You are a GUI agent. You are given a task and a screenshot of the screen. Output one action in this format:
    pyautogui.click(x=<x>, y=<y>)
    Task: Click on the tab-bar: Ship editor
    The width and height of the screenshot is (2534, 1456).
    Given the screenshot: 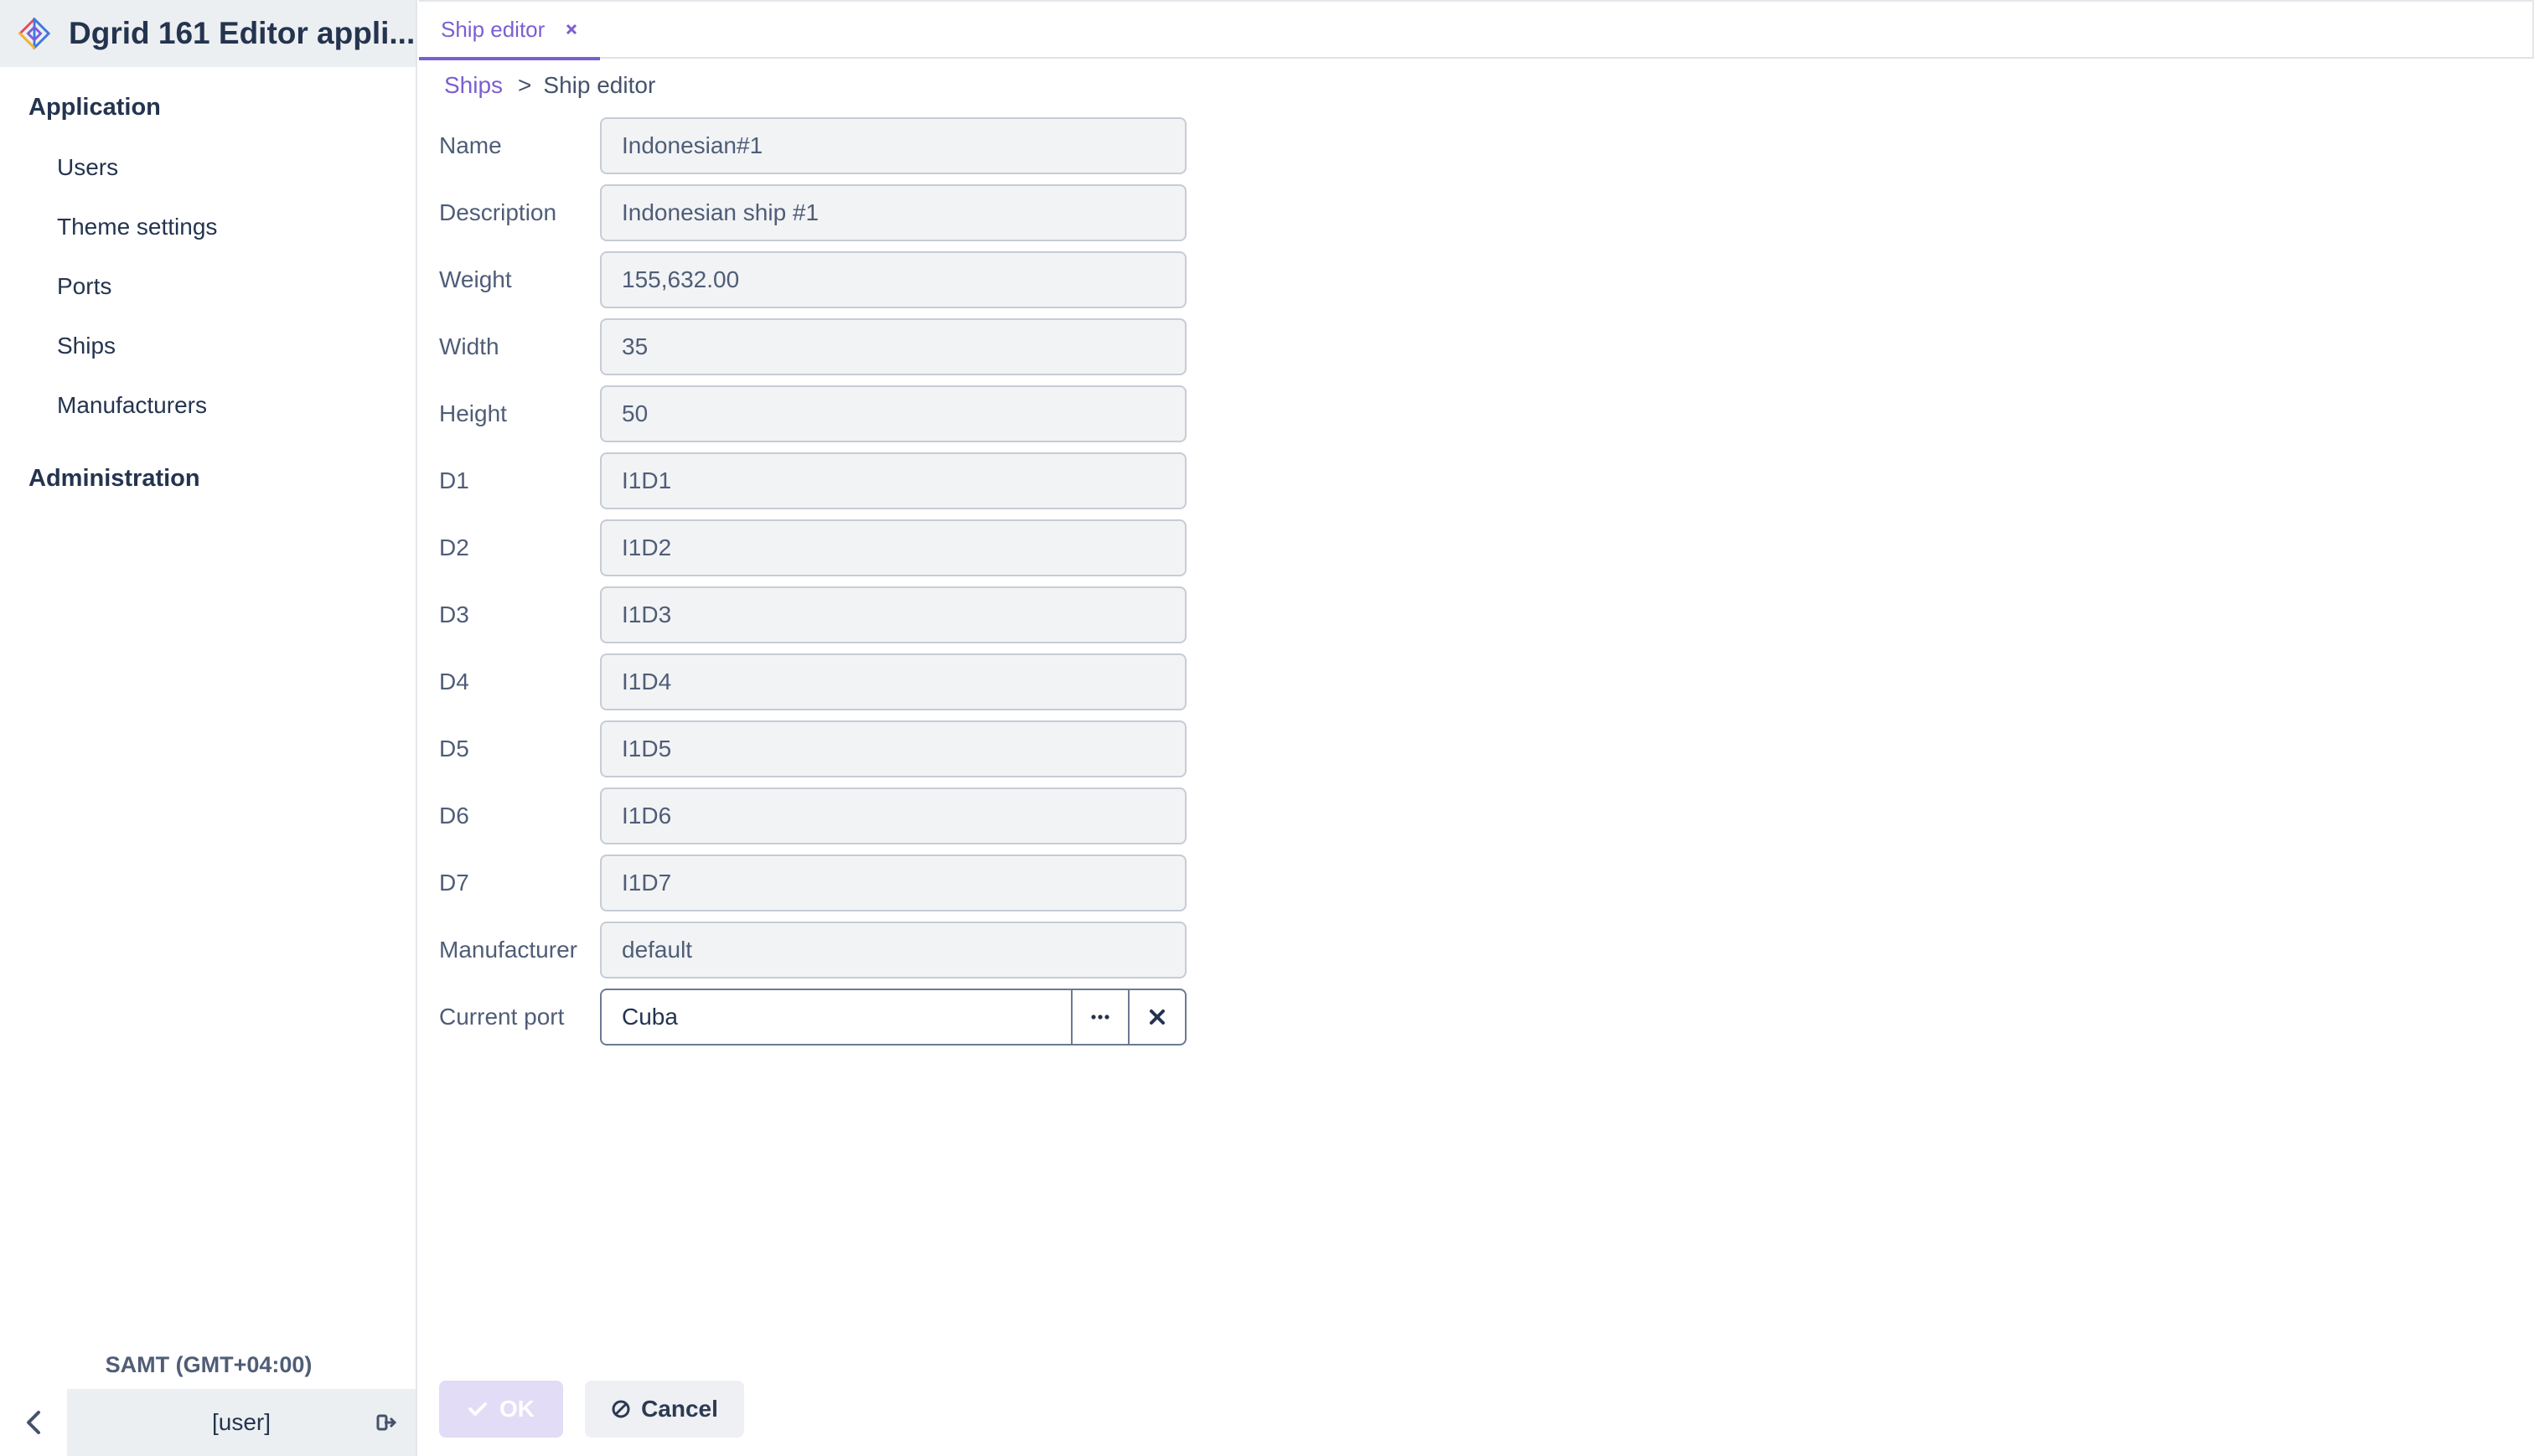 What is the action you would take?
    pyautogui.click(x=1476, y=30)
    